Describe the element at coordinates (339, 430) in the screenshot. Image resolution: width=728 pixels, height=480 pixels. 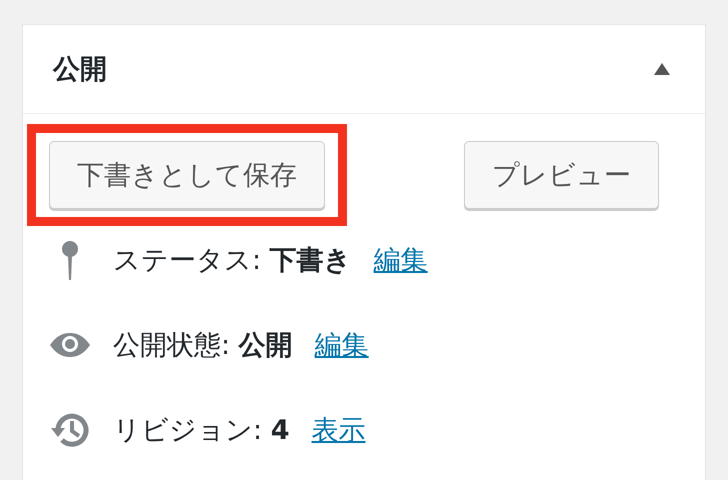
I see `edit-link: 表示` at that location.